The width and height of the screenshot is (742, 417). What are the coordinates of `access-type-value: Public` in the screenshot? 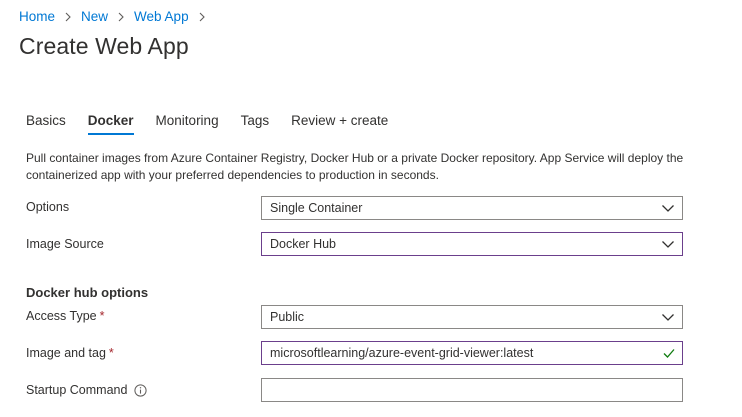 It's located at (287, 317).